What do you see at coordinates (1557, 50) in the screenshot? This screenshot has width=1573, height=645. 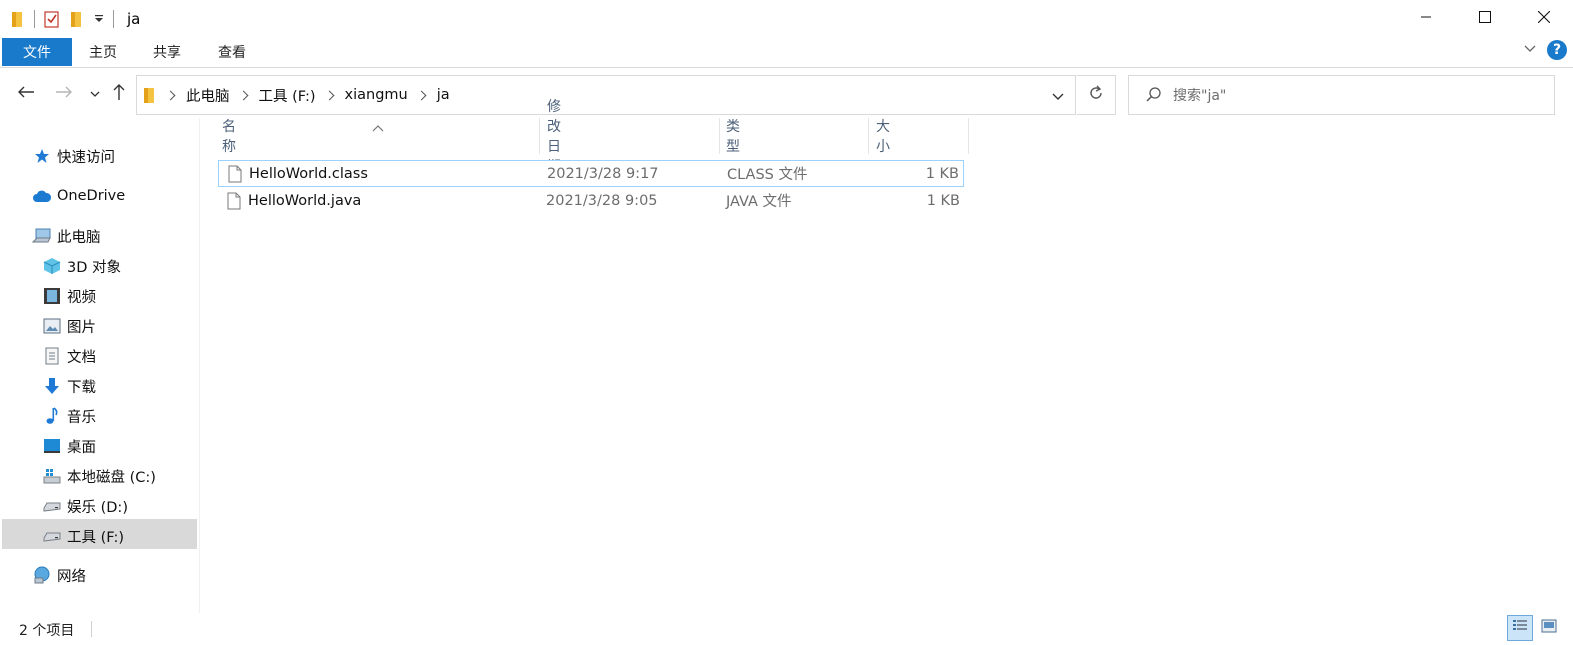 I see `help-button: ?` at bounding box center [1557, 50].